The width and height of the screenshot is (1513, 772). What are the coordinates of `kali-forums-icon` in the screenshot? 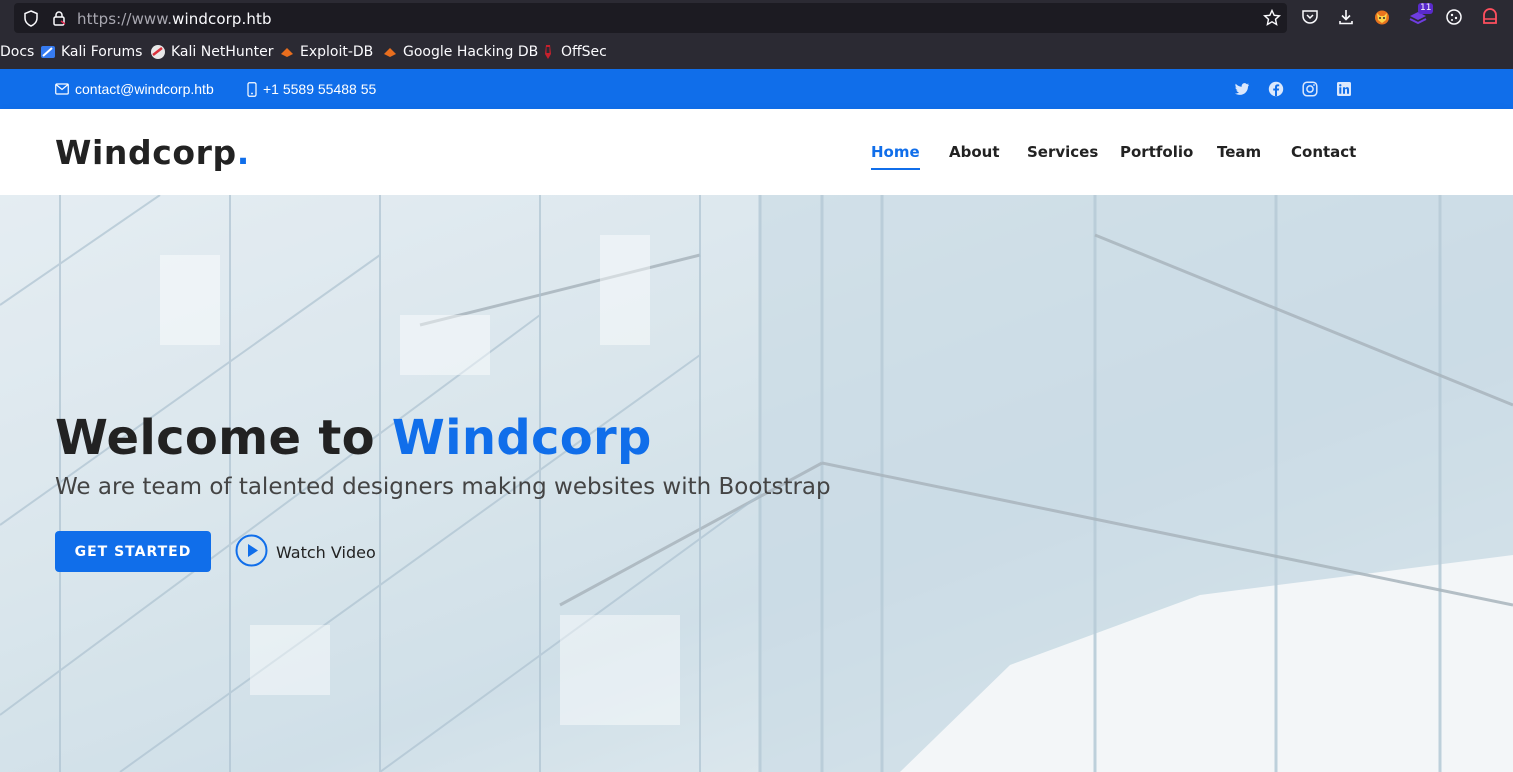 It's located at (48, 52).